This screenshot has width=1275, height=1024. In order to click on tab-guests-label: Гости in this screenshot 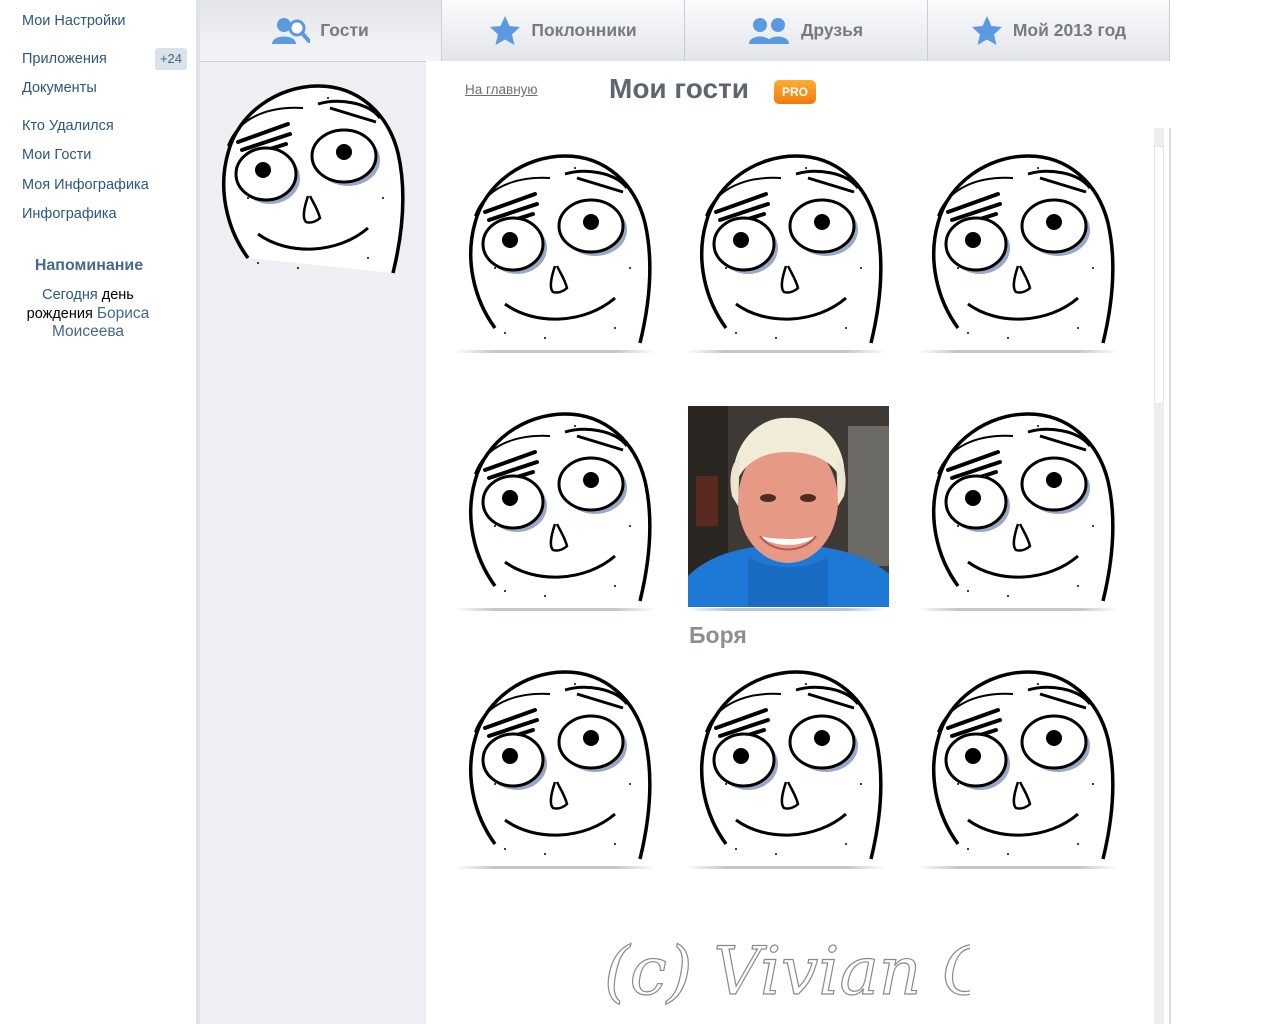, I will do `click(344, 30)`.